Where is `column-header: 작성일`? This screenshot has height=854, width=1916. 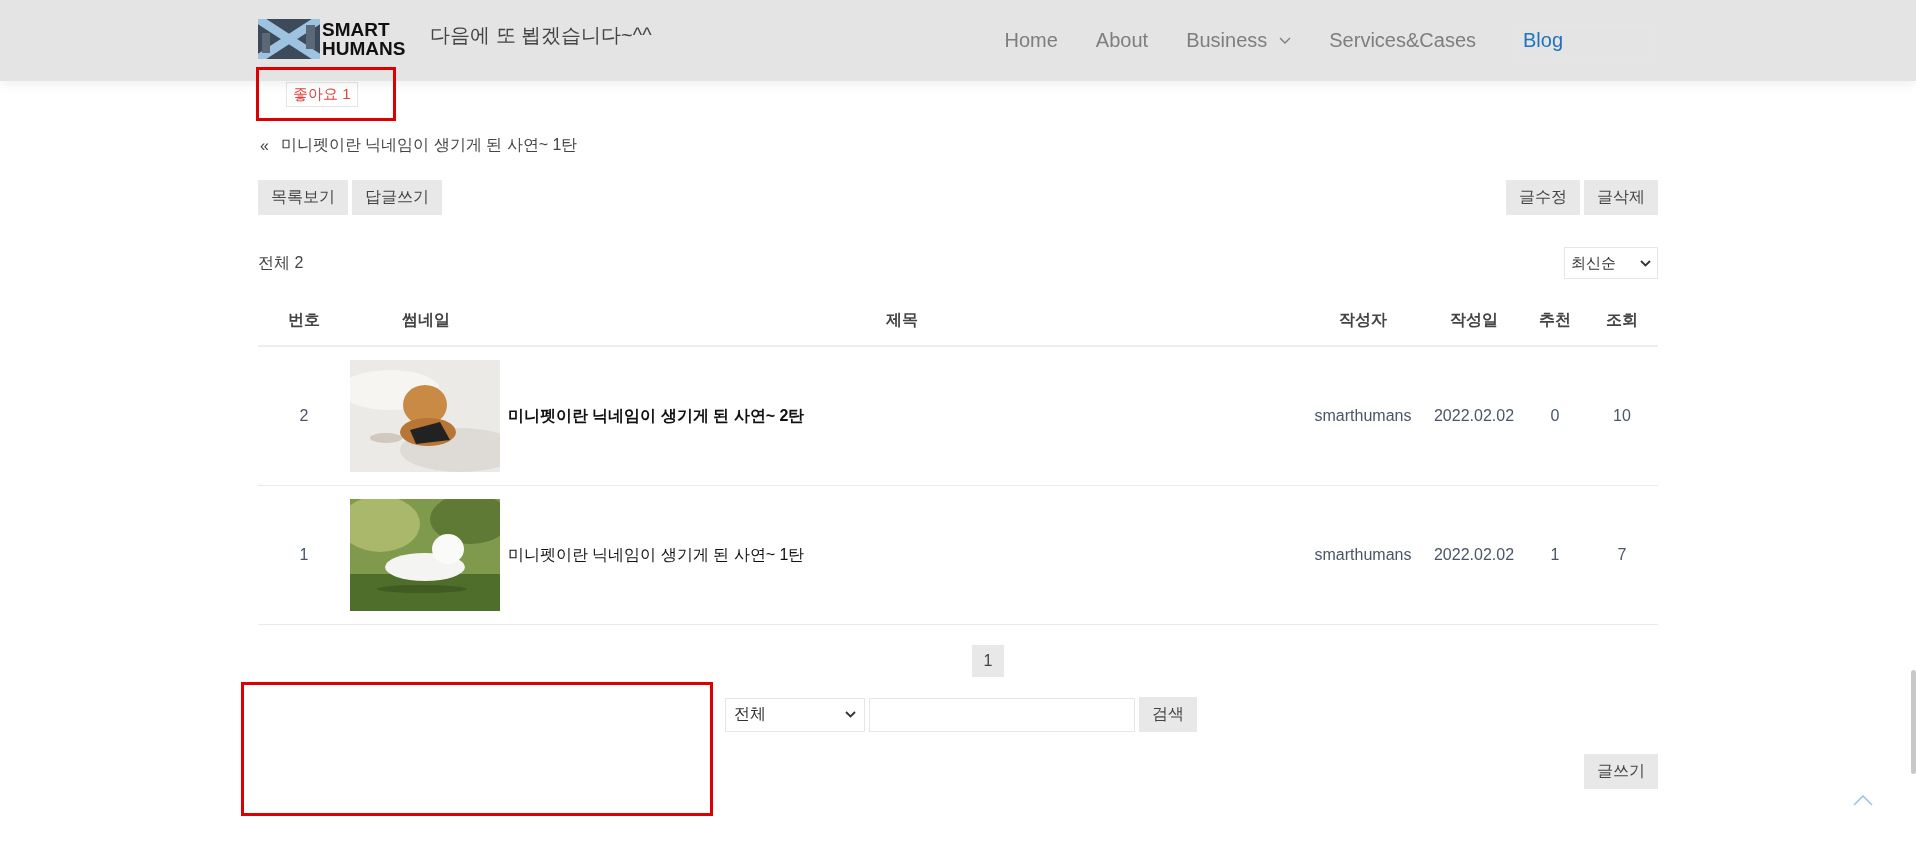 column-header: 작성일 is located at coordinates (1474, 319).